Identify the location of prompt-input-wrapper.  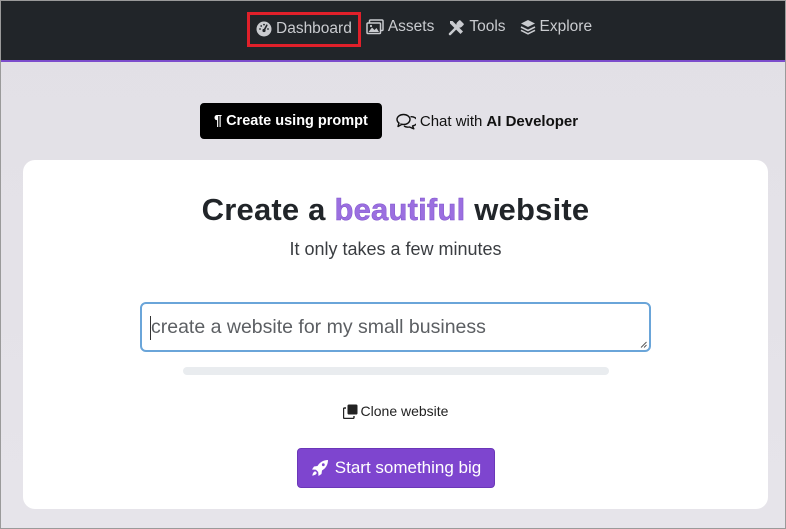
(395, 327).